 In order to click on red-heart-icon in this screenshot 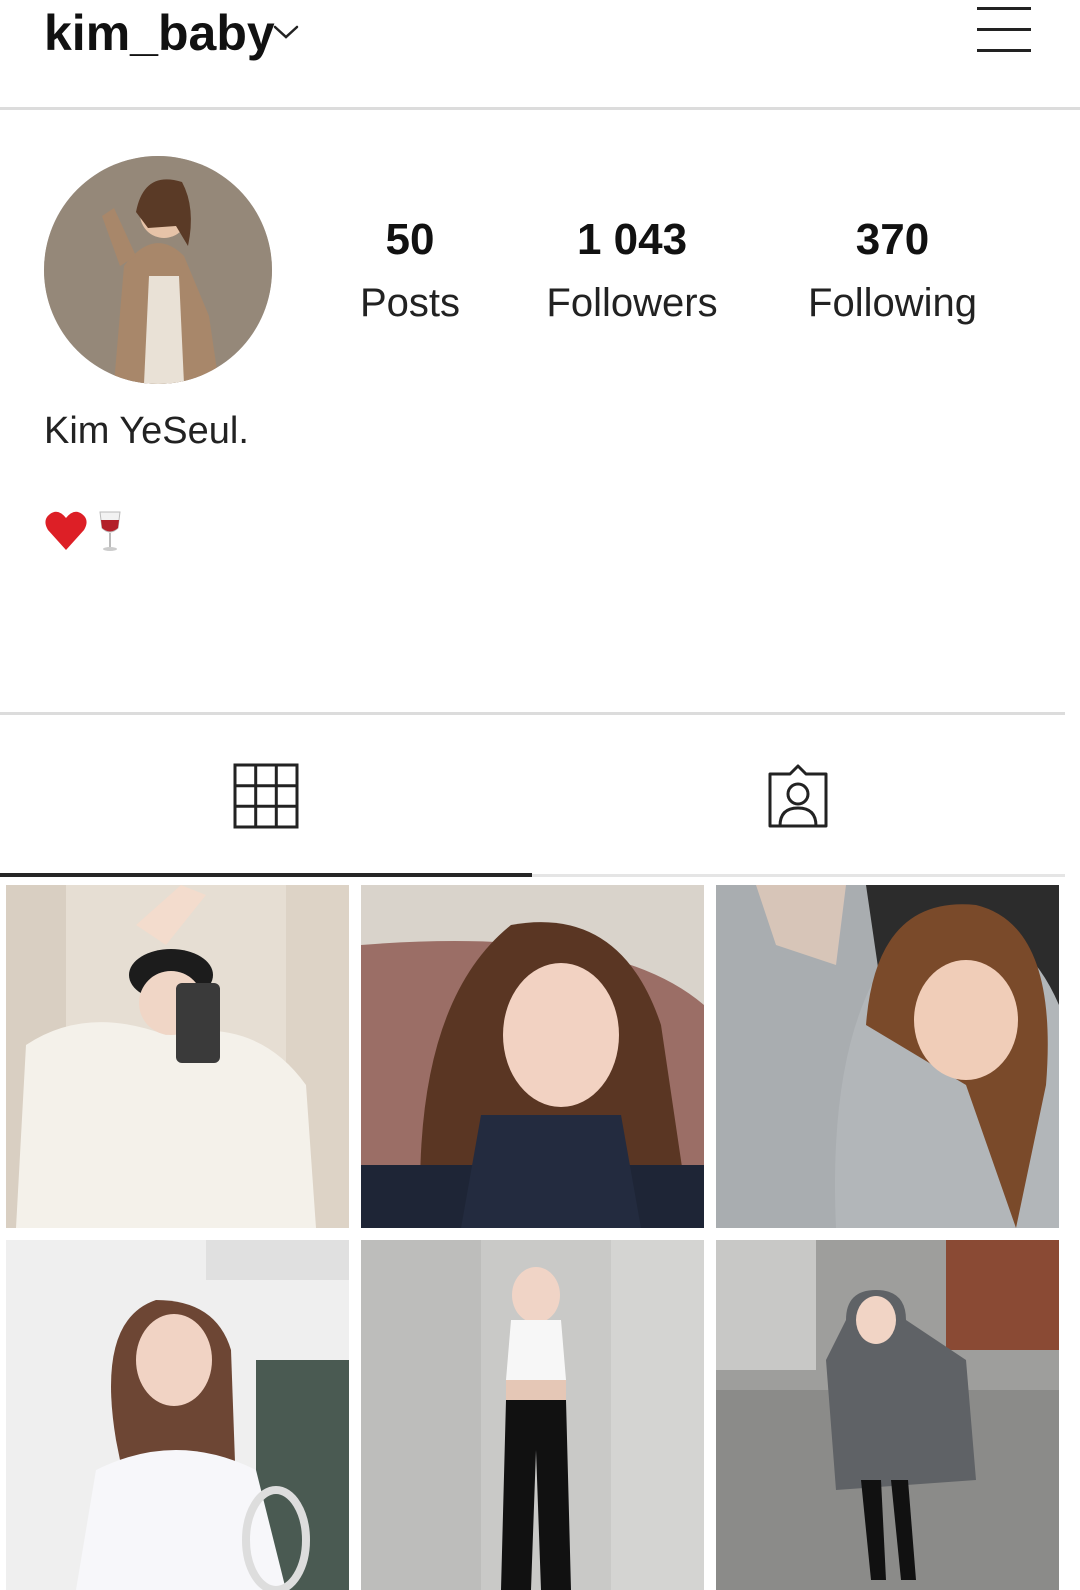, I will do `click(66, 530)`.